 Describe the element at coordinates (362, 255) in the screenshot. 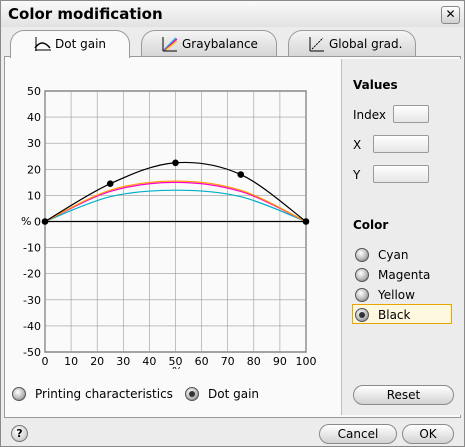

I see `cyan-radio` at that location.